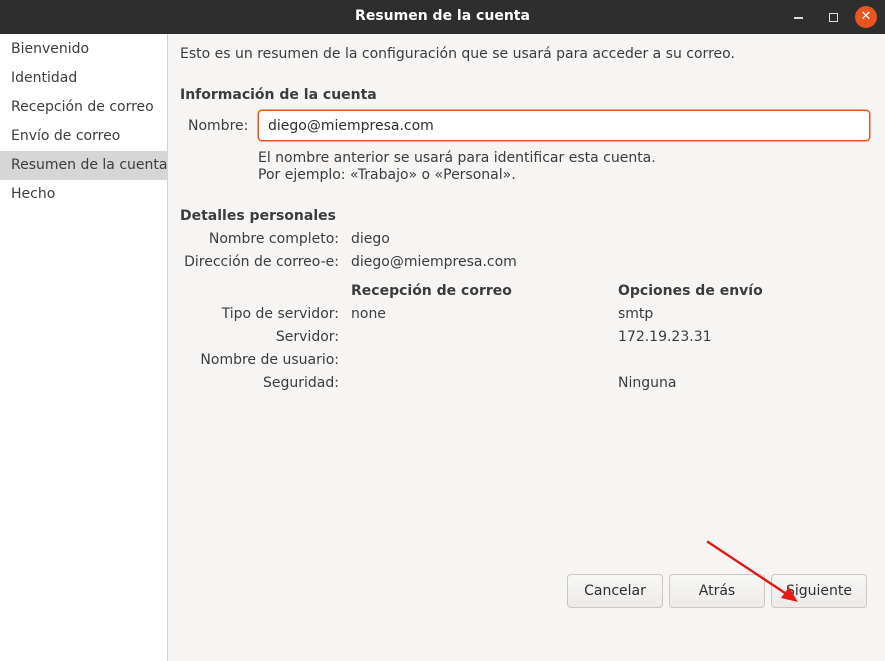 This screenshot has height=661, width=885. Describe the element at coordinates (690, 291) in the screenshot. I see `send-column-header: Opciones de envío` at that location.